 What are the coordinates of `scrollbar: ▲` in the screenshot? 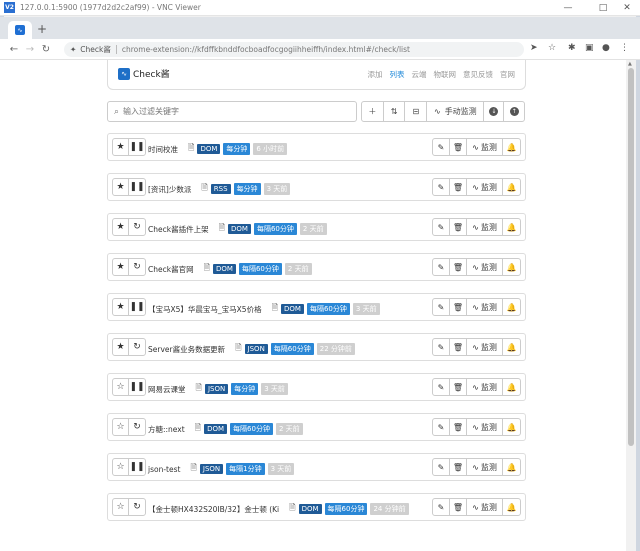 It's located at (631, 305).